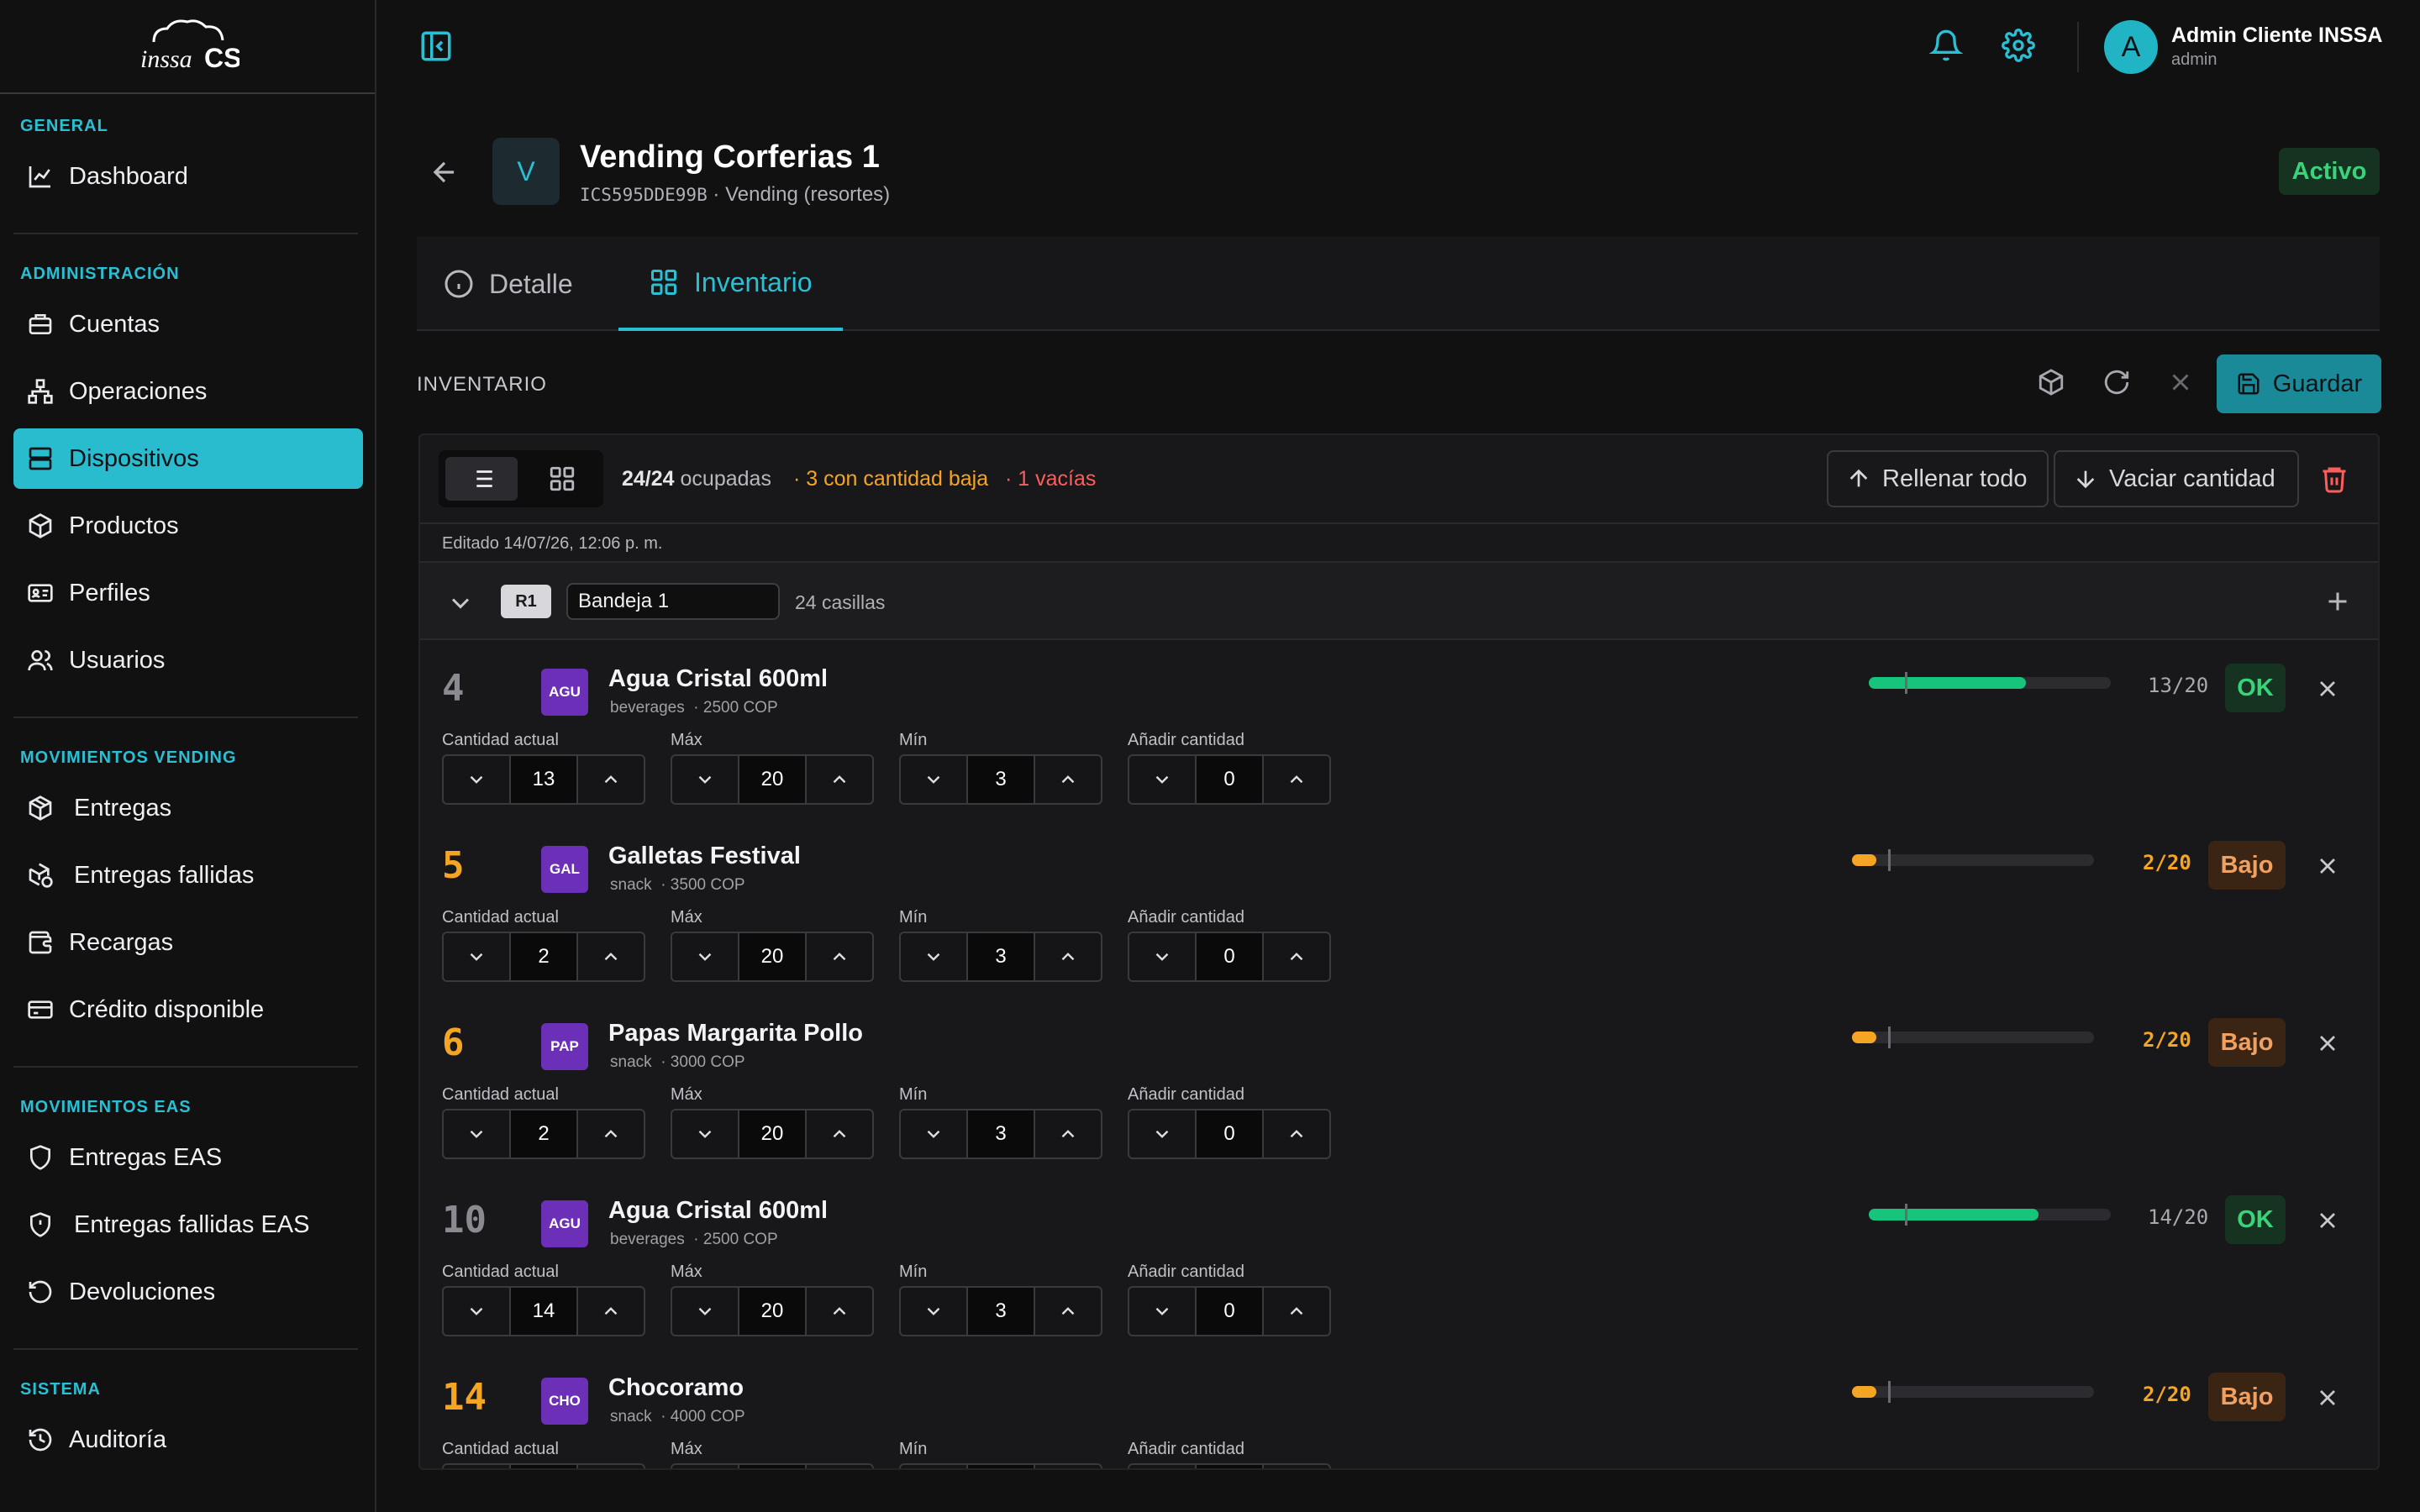  Describe the element at coordinates (2334, 479) in the screenshot. I see `trash-icon` at that location.